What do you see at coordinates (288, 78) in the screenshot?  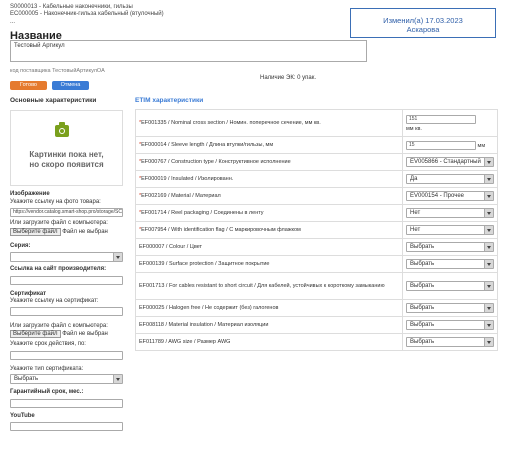 I see `stock-status: Наличие ЭК: 0 упак.` at bounding box center [288, 78].